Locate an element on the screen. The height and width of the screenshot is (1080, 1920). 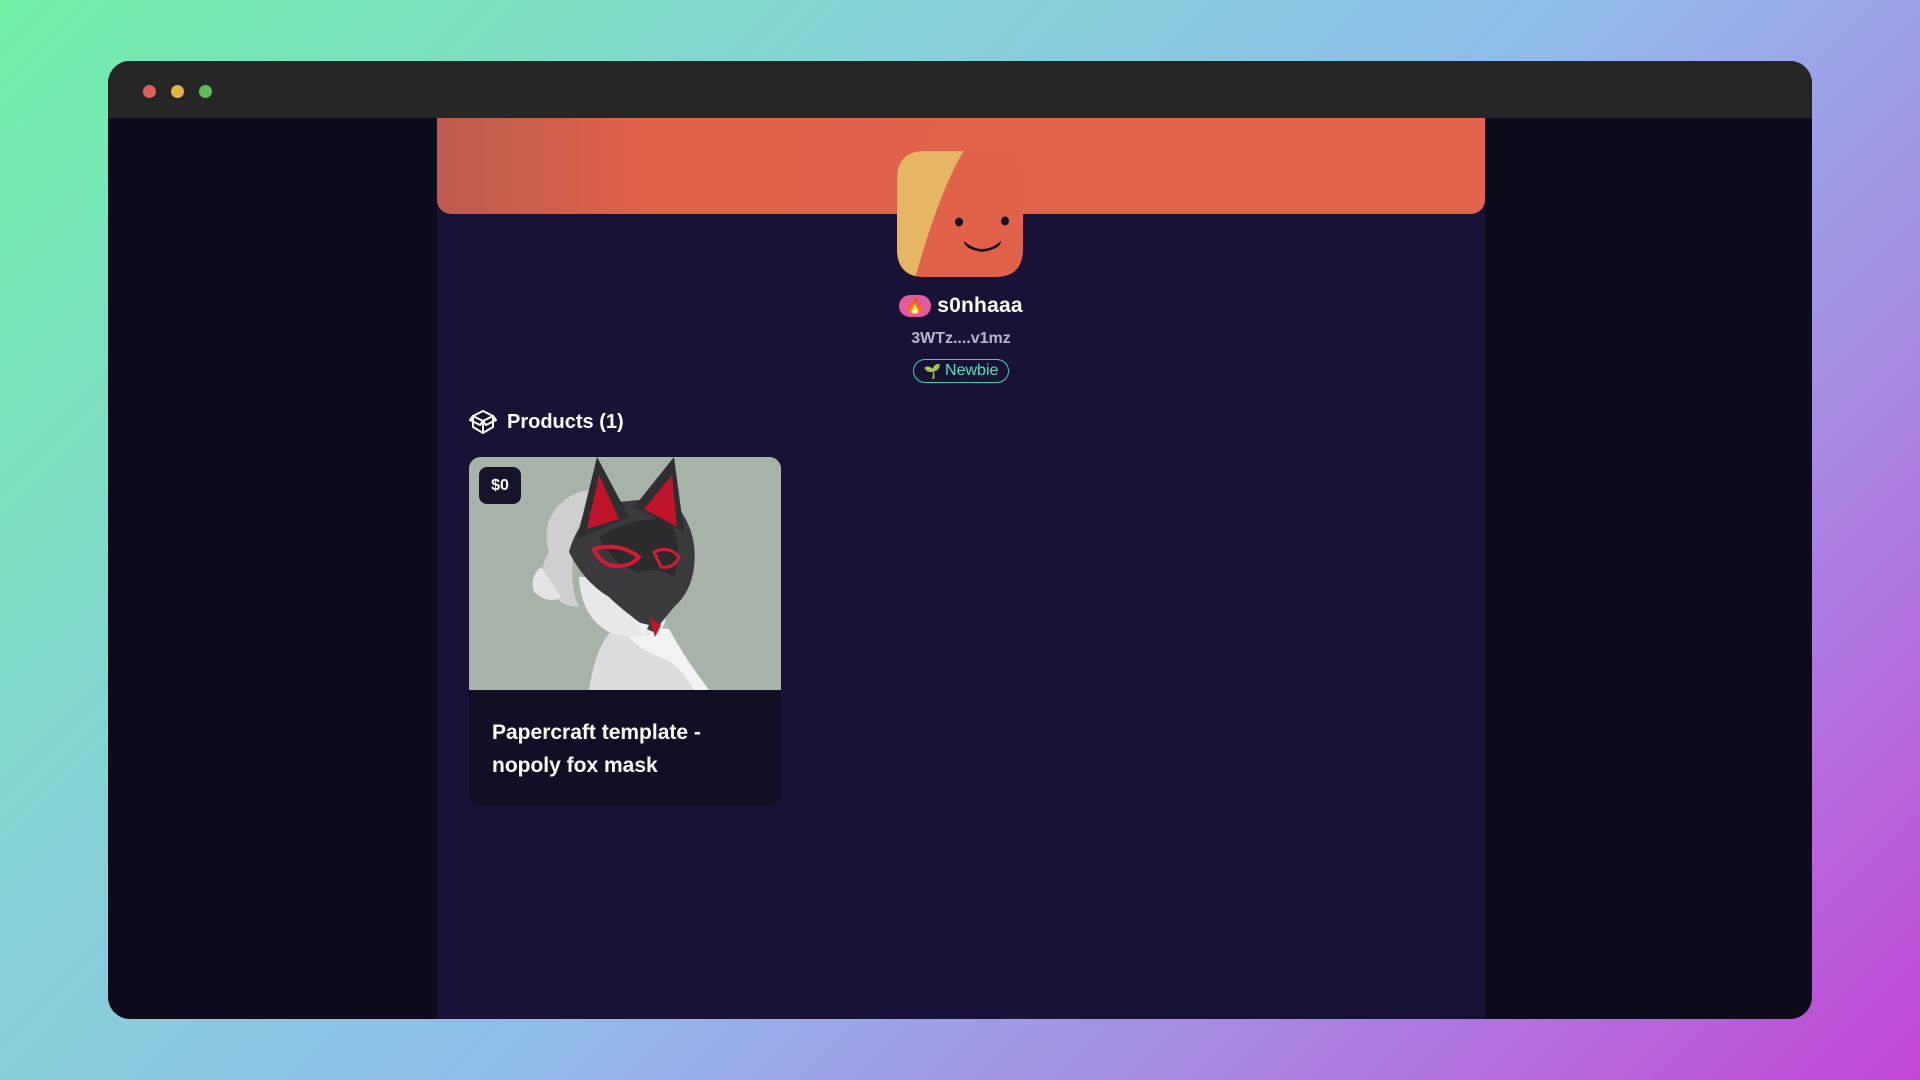
close-window-button is located at coordinates (149, 91).